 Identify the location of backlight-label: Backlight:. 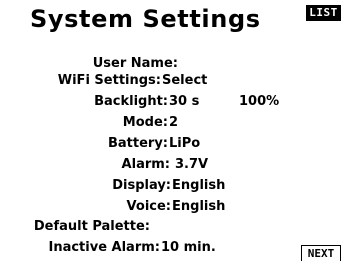
(131, 101).